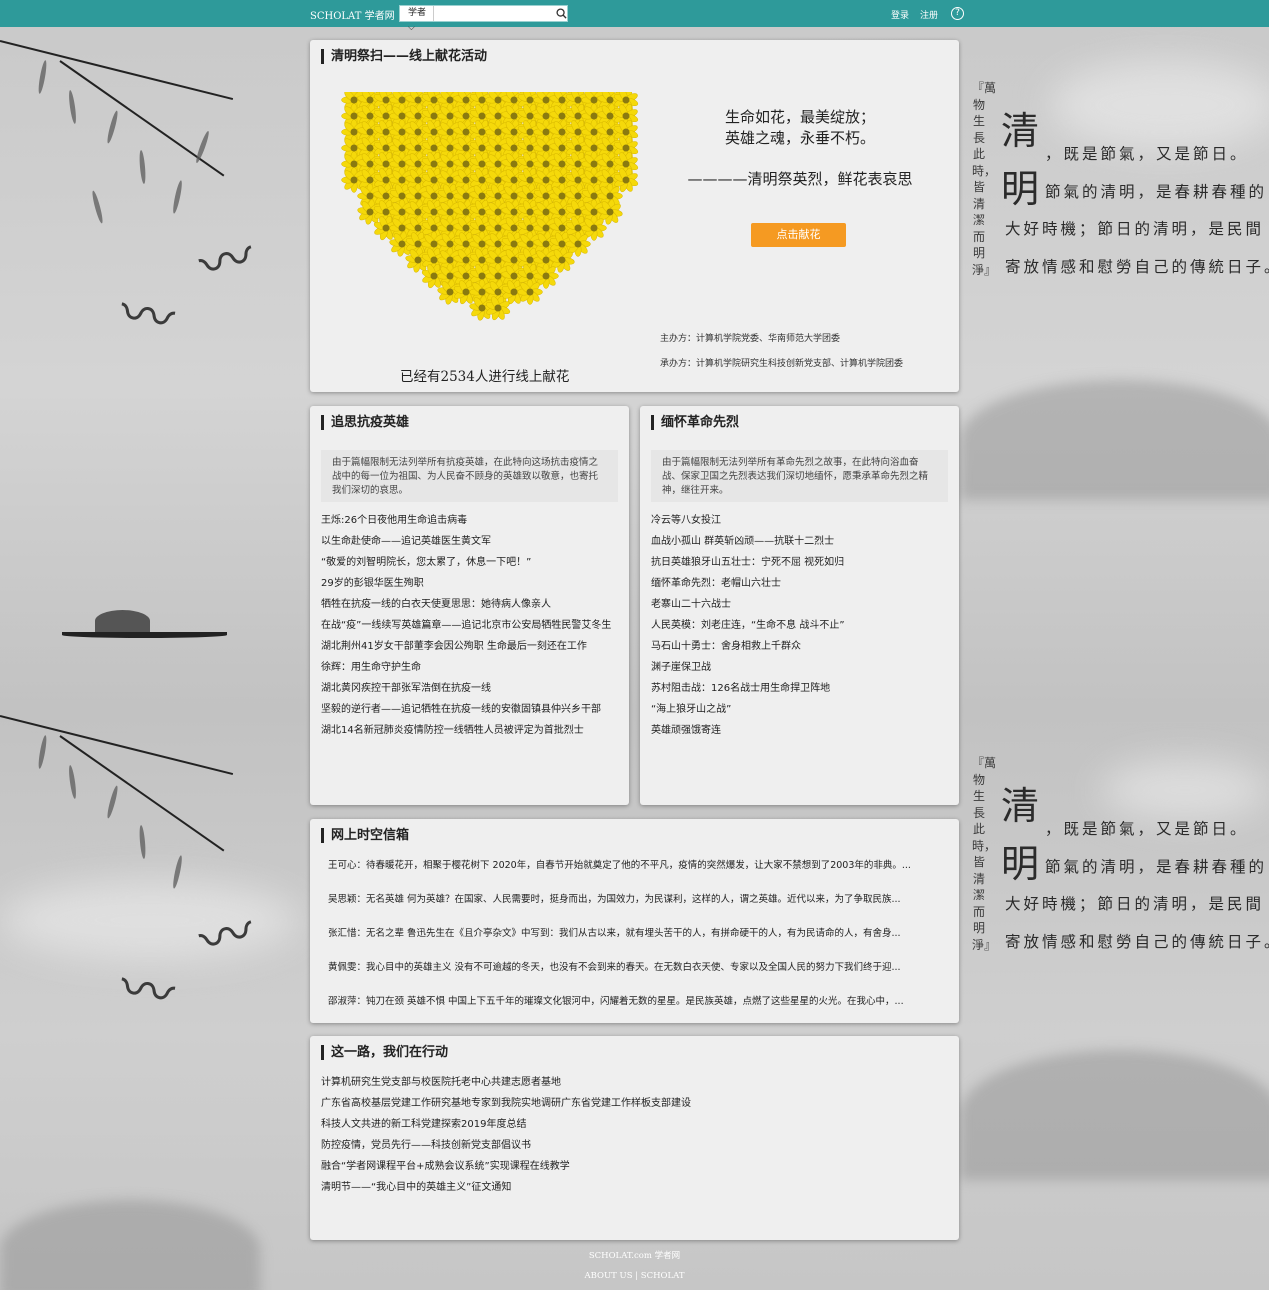 This screenshot has width=1269, height=1290. Describe the element at coordinates (631, 1103) in the screenshot. I see `action-list-item: 广东省高校基层党建工作研究基地专家到我院实地调研广东省党建工作样板支部建设` at that location.